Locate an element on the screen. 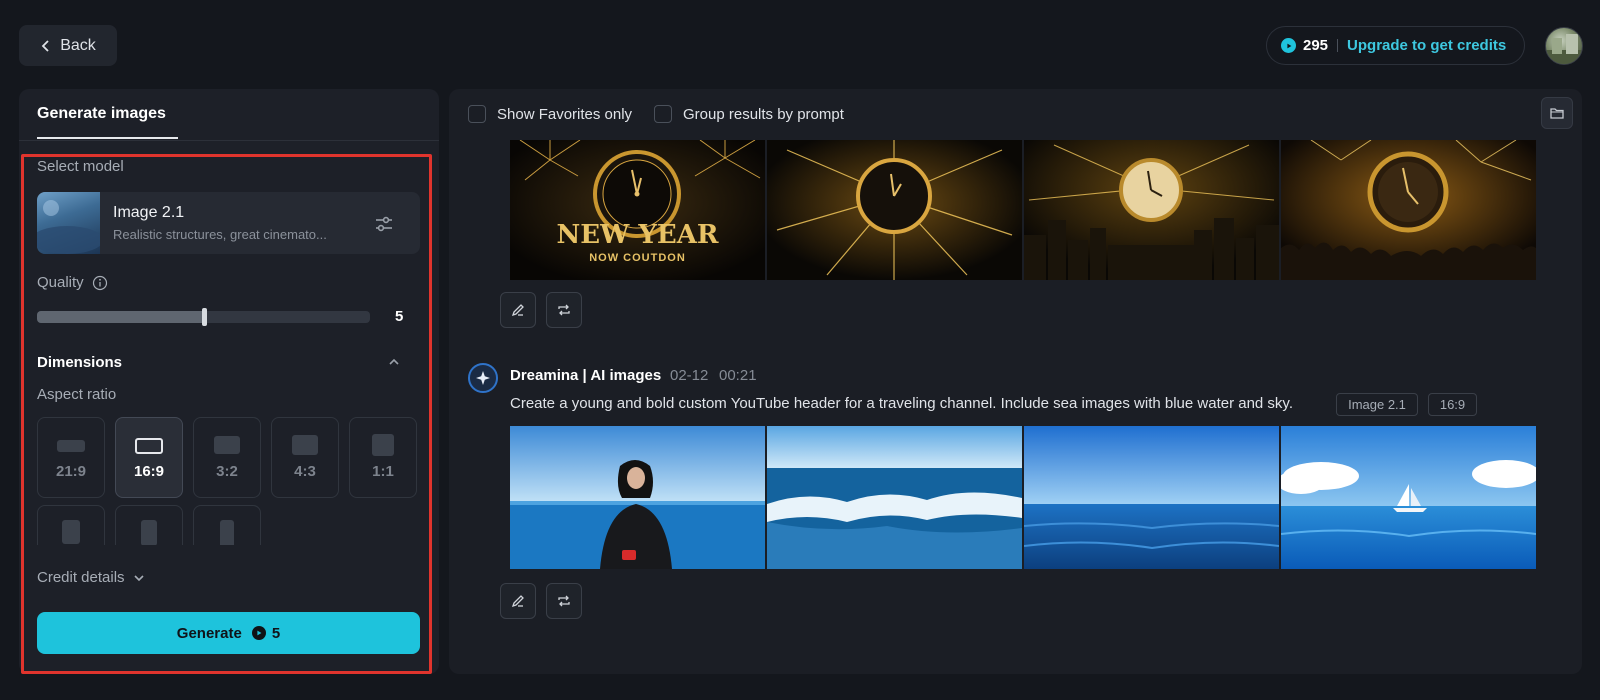  back-button: Back is located at coordinates (68, 45).